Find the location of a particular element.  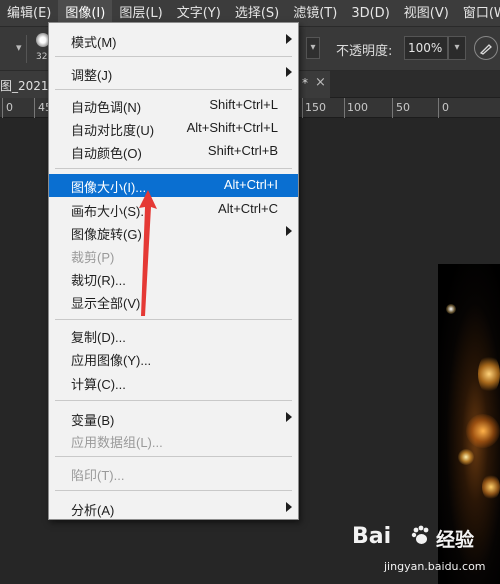

opacity-label: 不透明度: is located at coordinates (364, 51).